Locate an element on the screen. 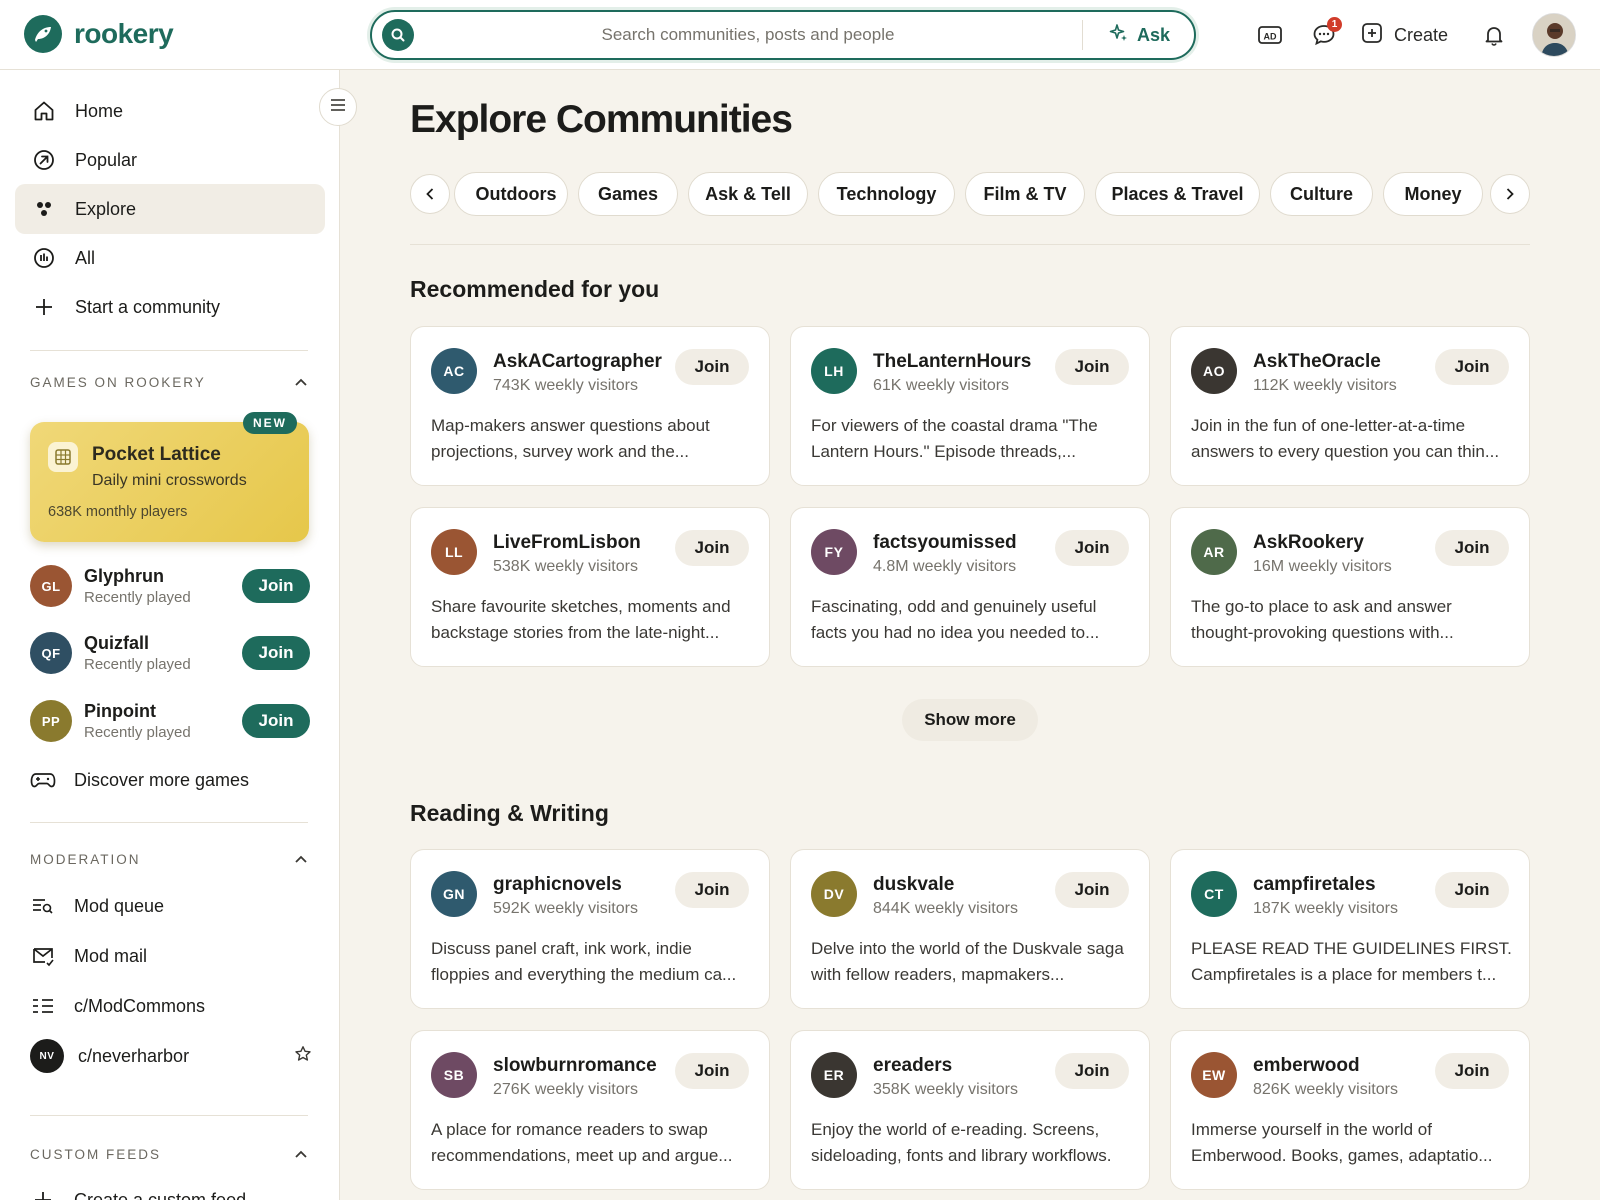 This screenshot has height=1200, width=1600. game-name: Pinpoint is located at coordinates (120, 711).